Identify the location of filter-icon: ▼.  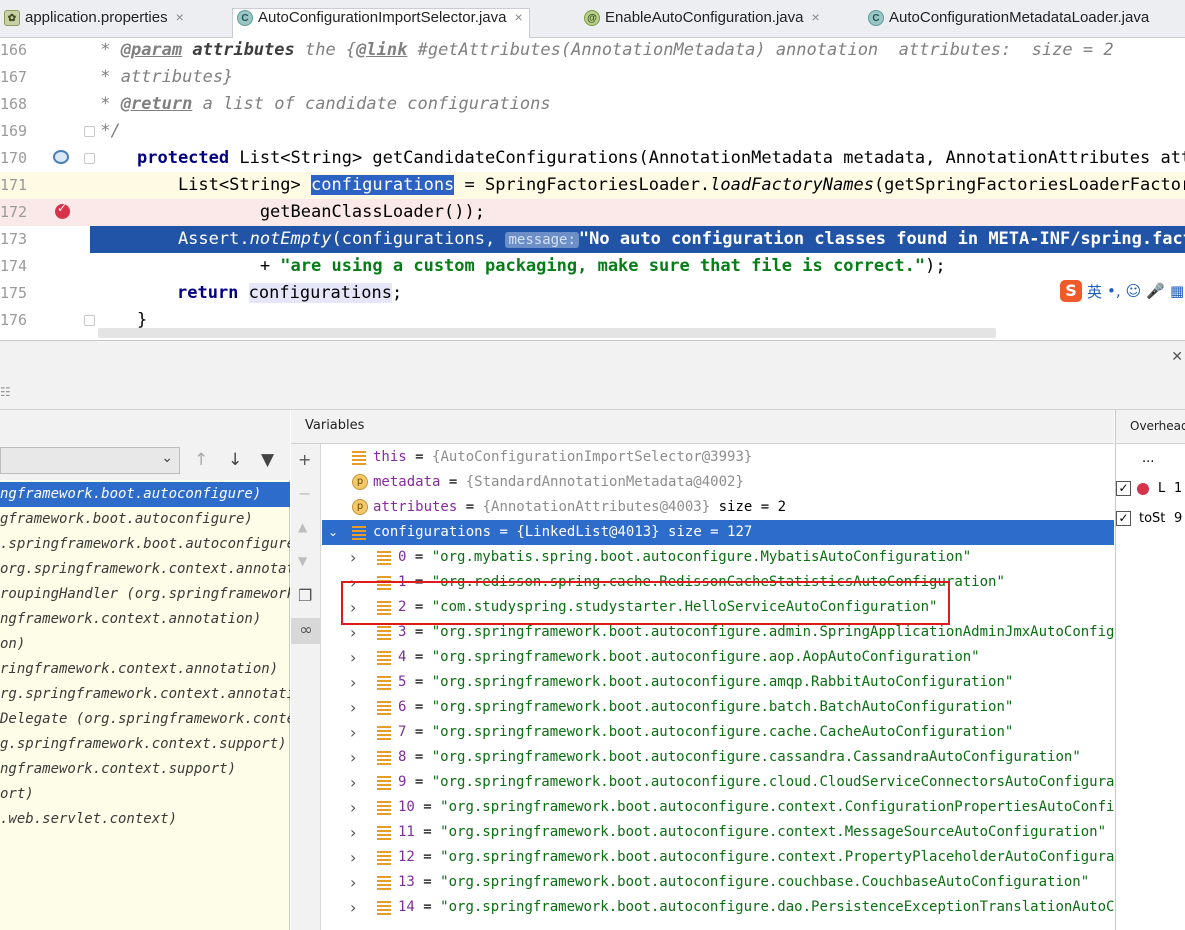
(267, 460).